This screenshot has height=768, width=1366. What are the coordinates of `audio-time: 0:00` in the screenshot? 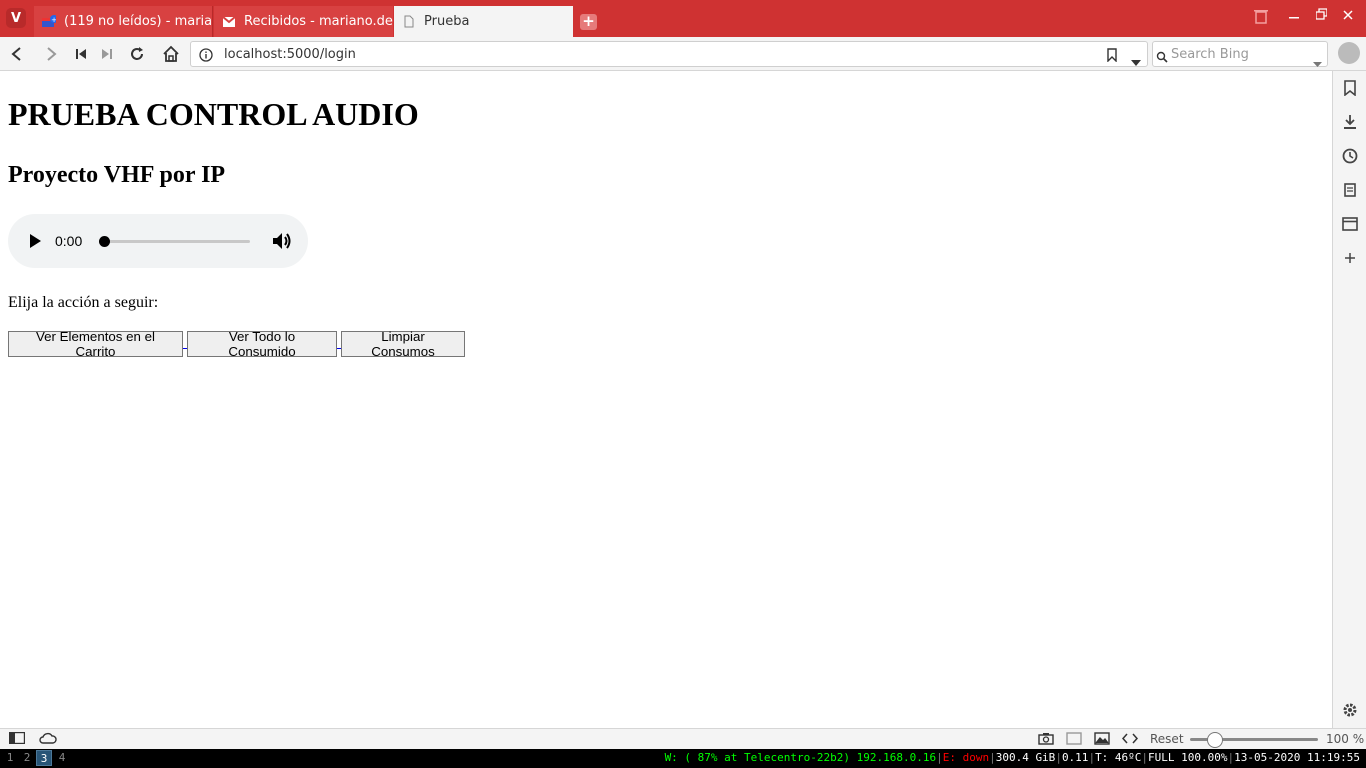 It's located at (69, 241).